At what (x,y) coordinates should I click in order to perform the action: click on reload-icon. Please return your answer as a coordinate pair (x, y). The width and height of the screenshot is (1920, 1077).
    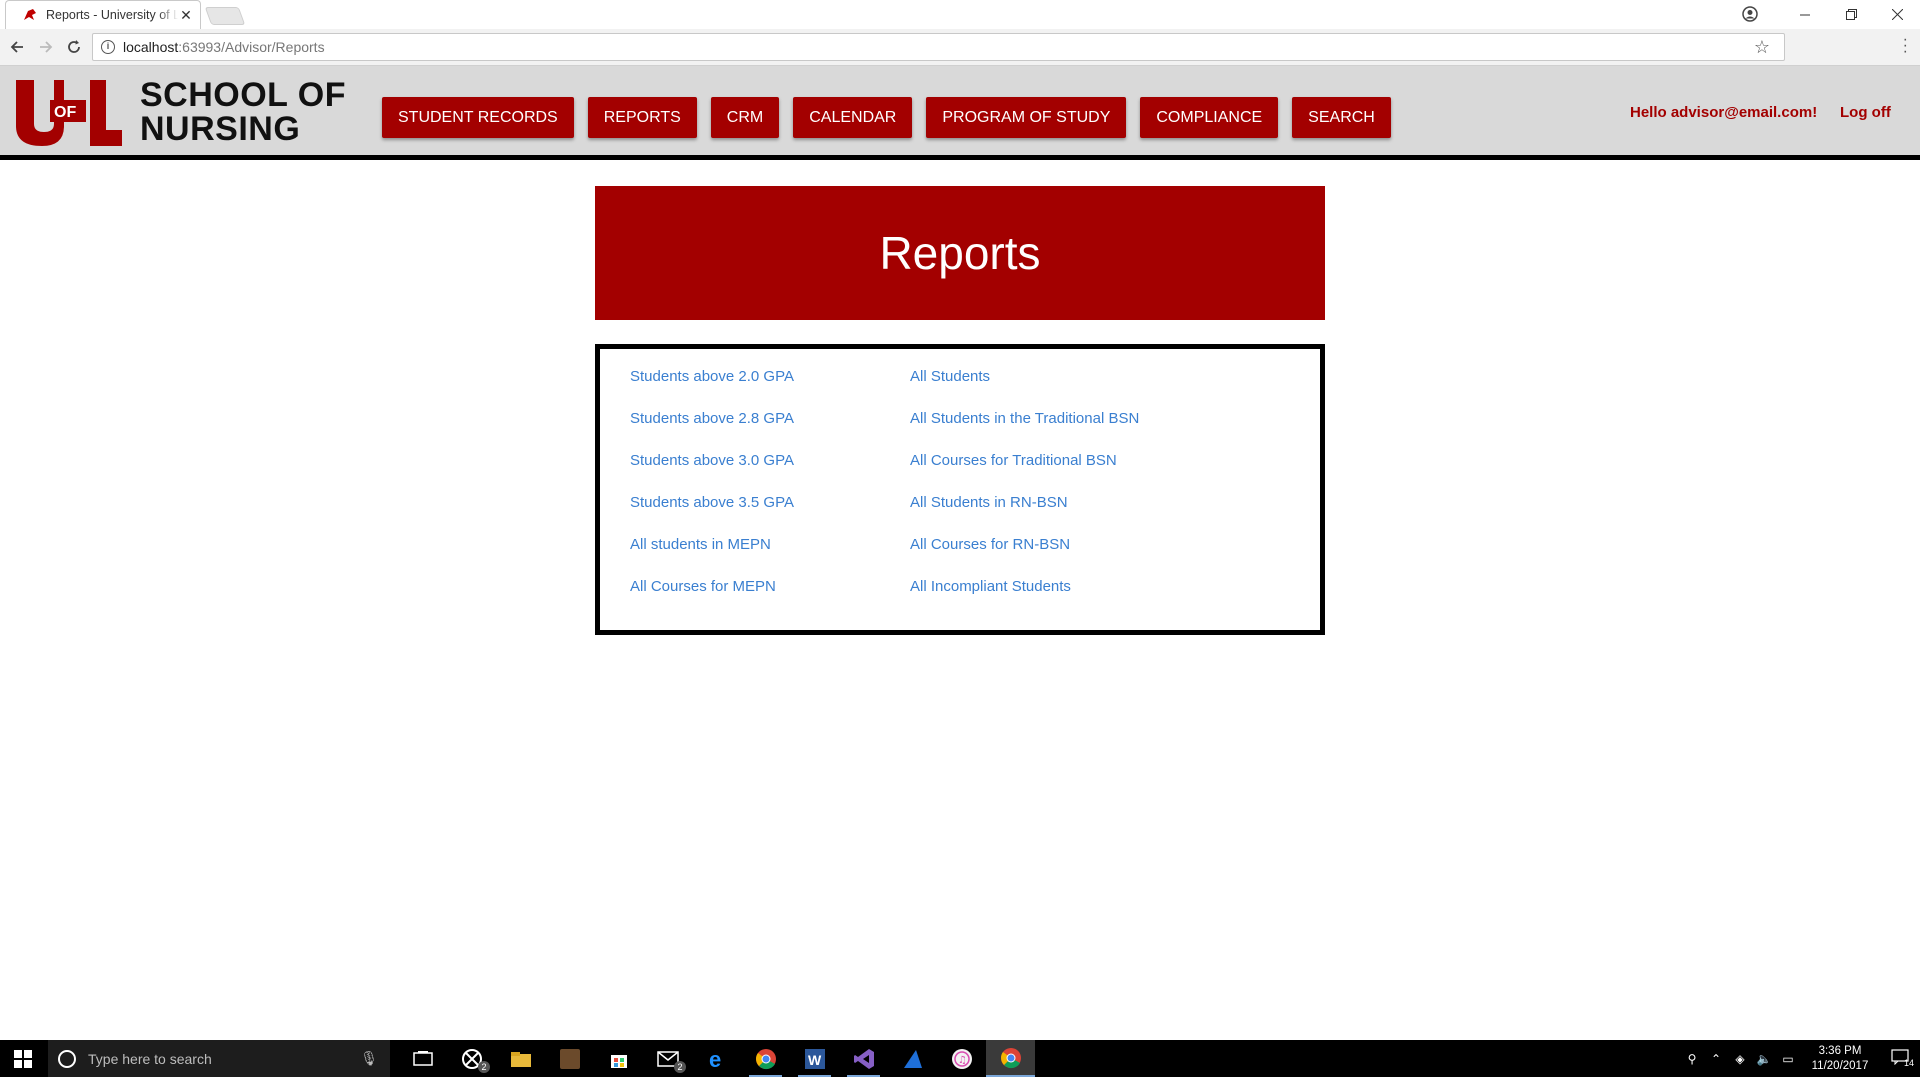
    Looking at the image, I should click on (74, 47).